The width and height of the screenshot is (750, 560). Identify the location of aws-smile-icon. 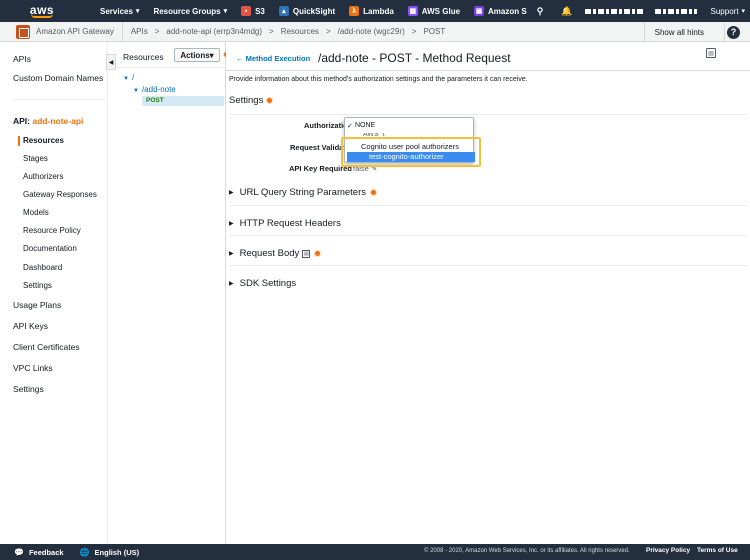
(42, 16).